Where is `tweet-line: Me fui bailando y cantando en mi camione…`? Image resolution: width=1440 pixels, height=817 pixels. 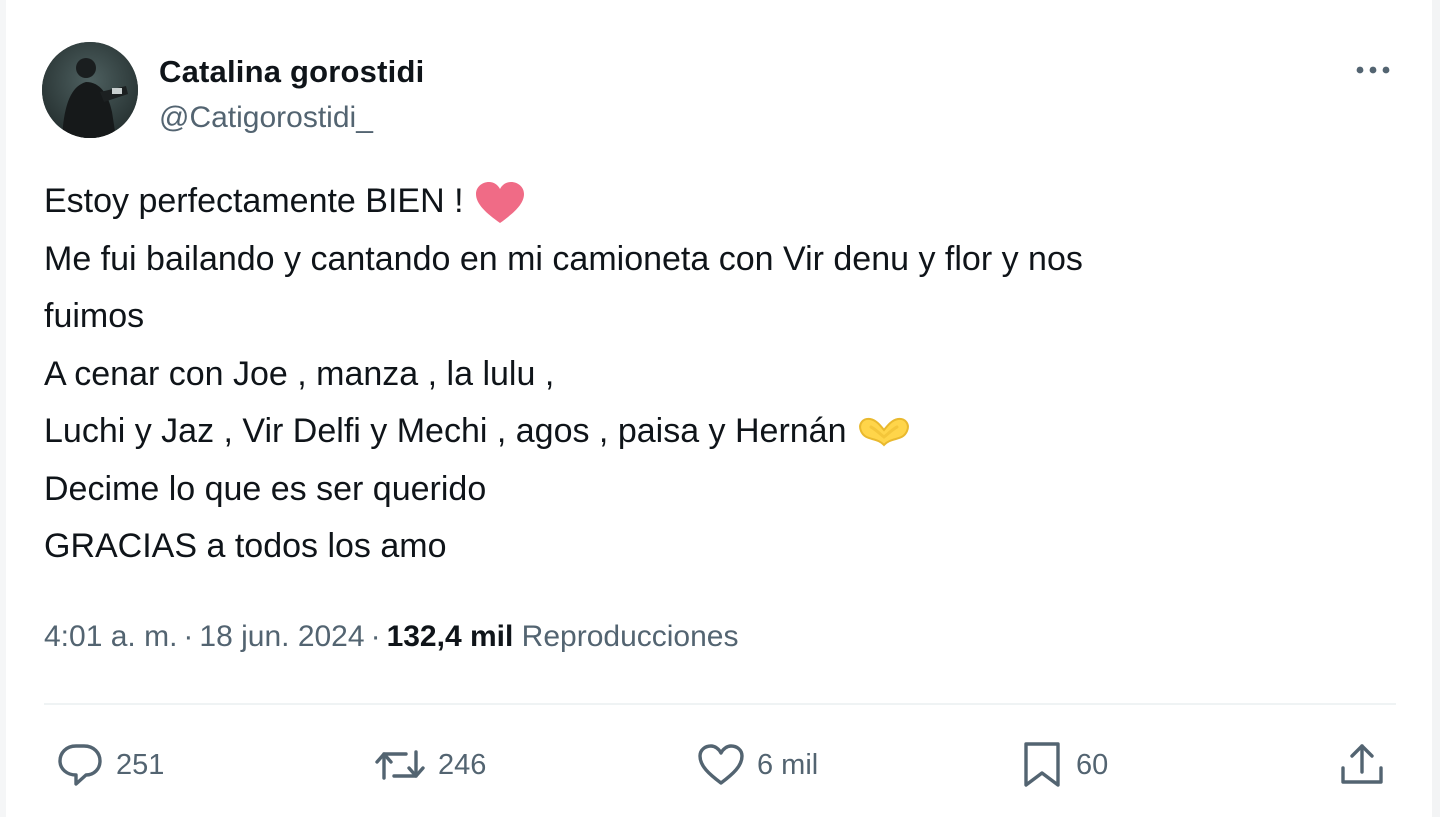
tweet-line: Me fui bailando y cantando en mi camione… is located at coordinates (563, 258).